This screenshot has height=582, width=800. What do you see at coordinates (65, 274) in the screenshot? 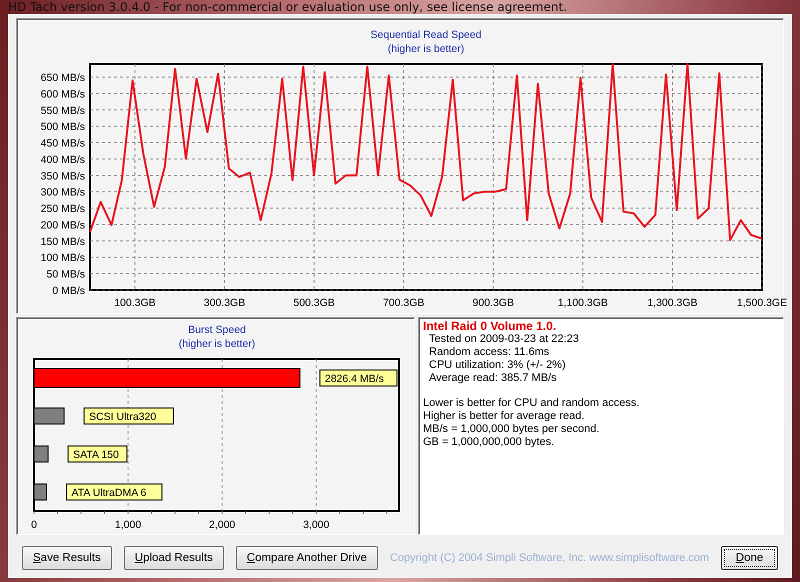
I see `y-axis-label: 50 MB/s` at bounding box center [65, 274].